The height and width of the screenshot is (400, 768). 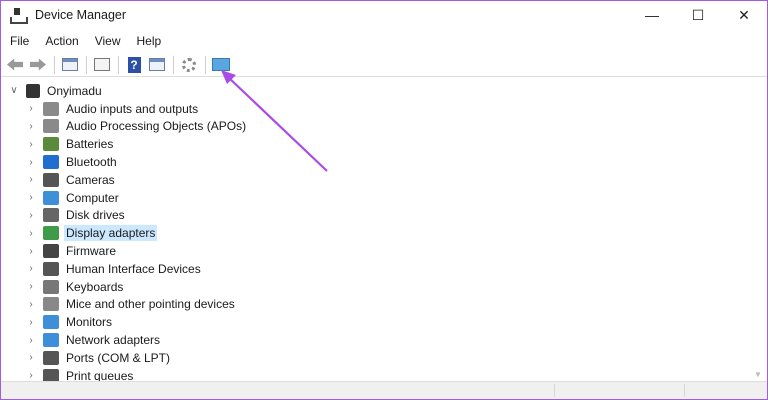 I want to click on action-pane-button, so click(x=157, y=65).